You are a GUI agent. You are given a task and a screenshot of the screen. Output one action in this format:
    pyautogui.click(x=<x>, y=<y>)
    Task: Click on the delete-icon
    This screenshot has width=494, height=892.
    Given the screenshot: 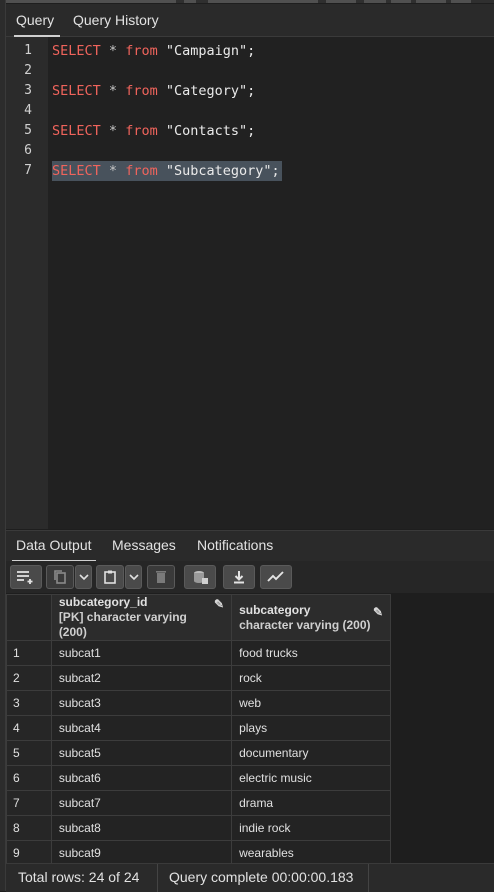 What is the action you would take?
    pyautogui.click(x=161, y=577)
    